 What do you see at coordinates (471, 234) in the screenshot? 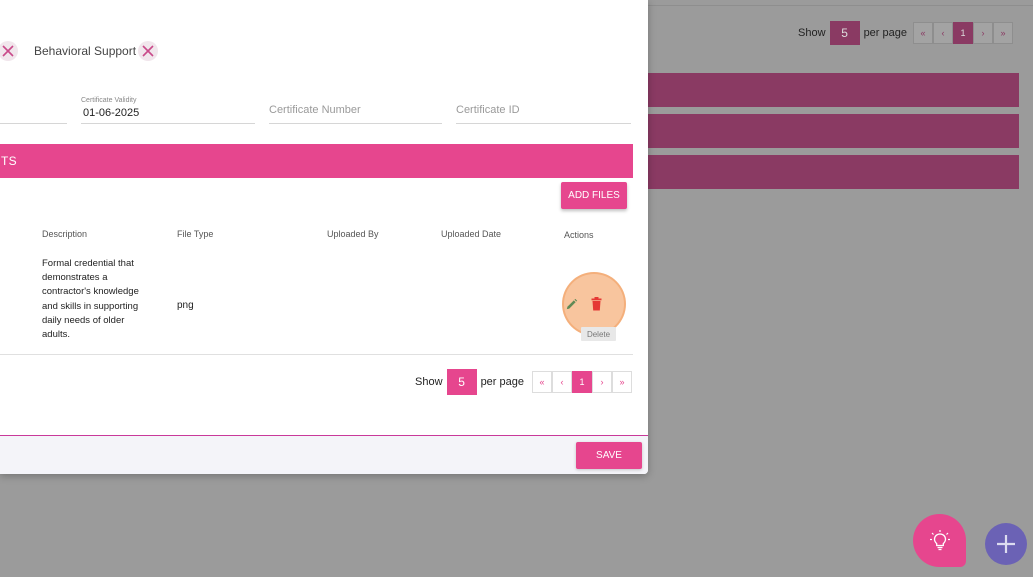
I see `header-uploaded-date: Uploaded Date` at bounding box center [471, 234].